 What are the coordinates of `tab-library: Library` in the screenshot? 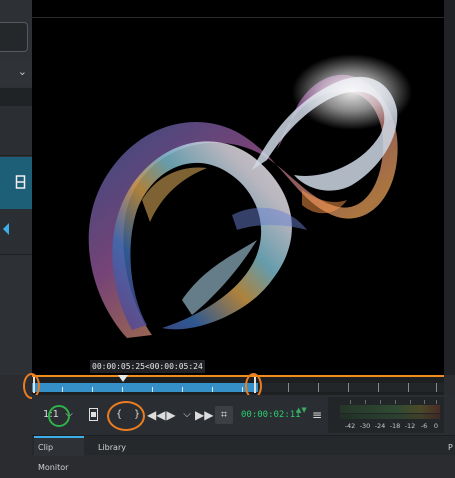 It's located at (112, 446).